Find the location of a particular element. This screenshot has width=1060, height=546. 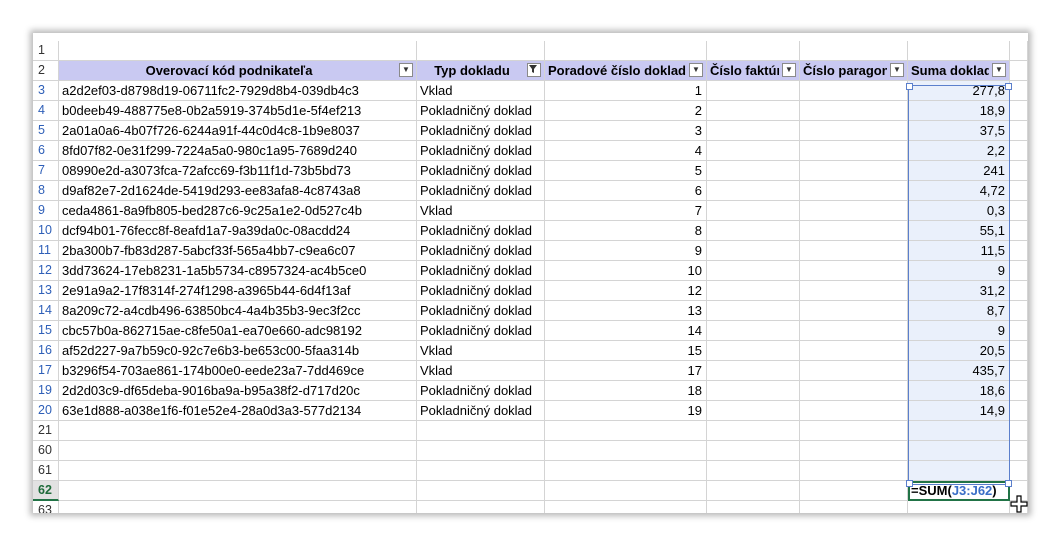

row-header: 8 is located at coordinates (46, 191).